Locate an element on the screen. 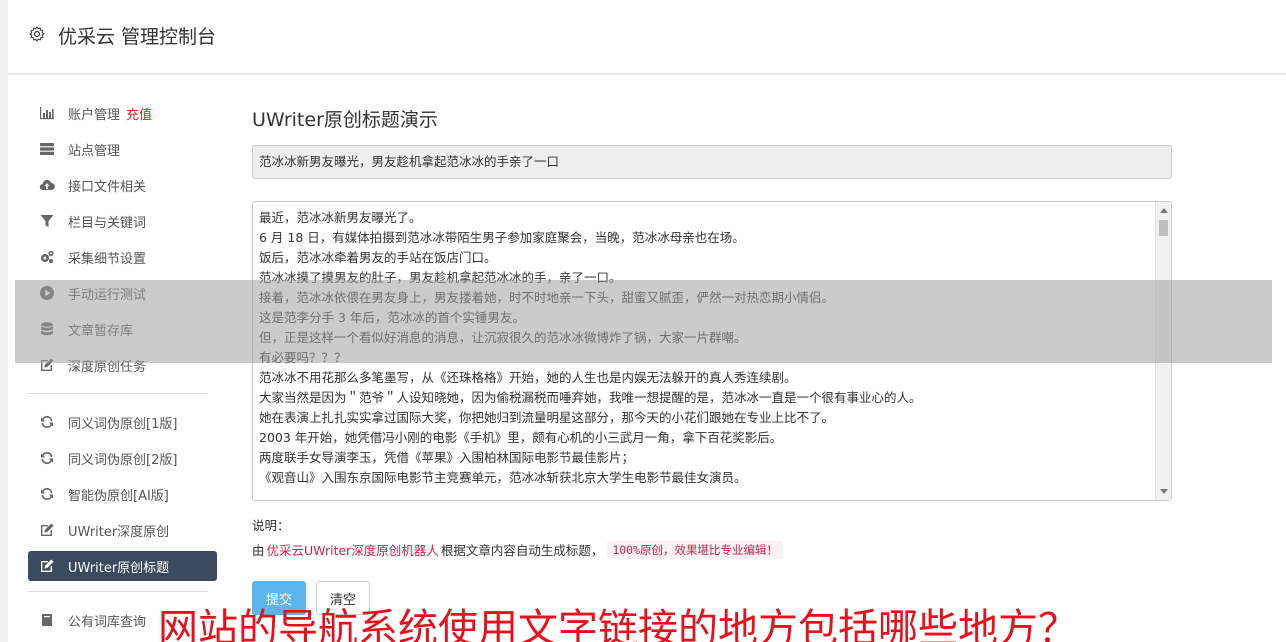 The height and width of the screenshot is (642, 1286). sidebar-item-columns-keywords: 栏目与关键词 is located at coordinates (123, 221).